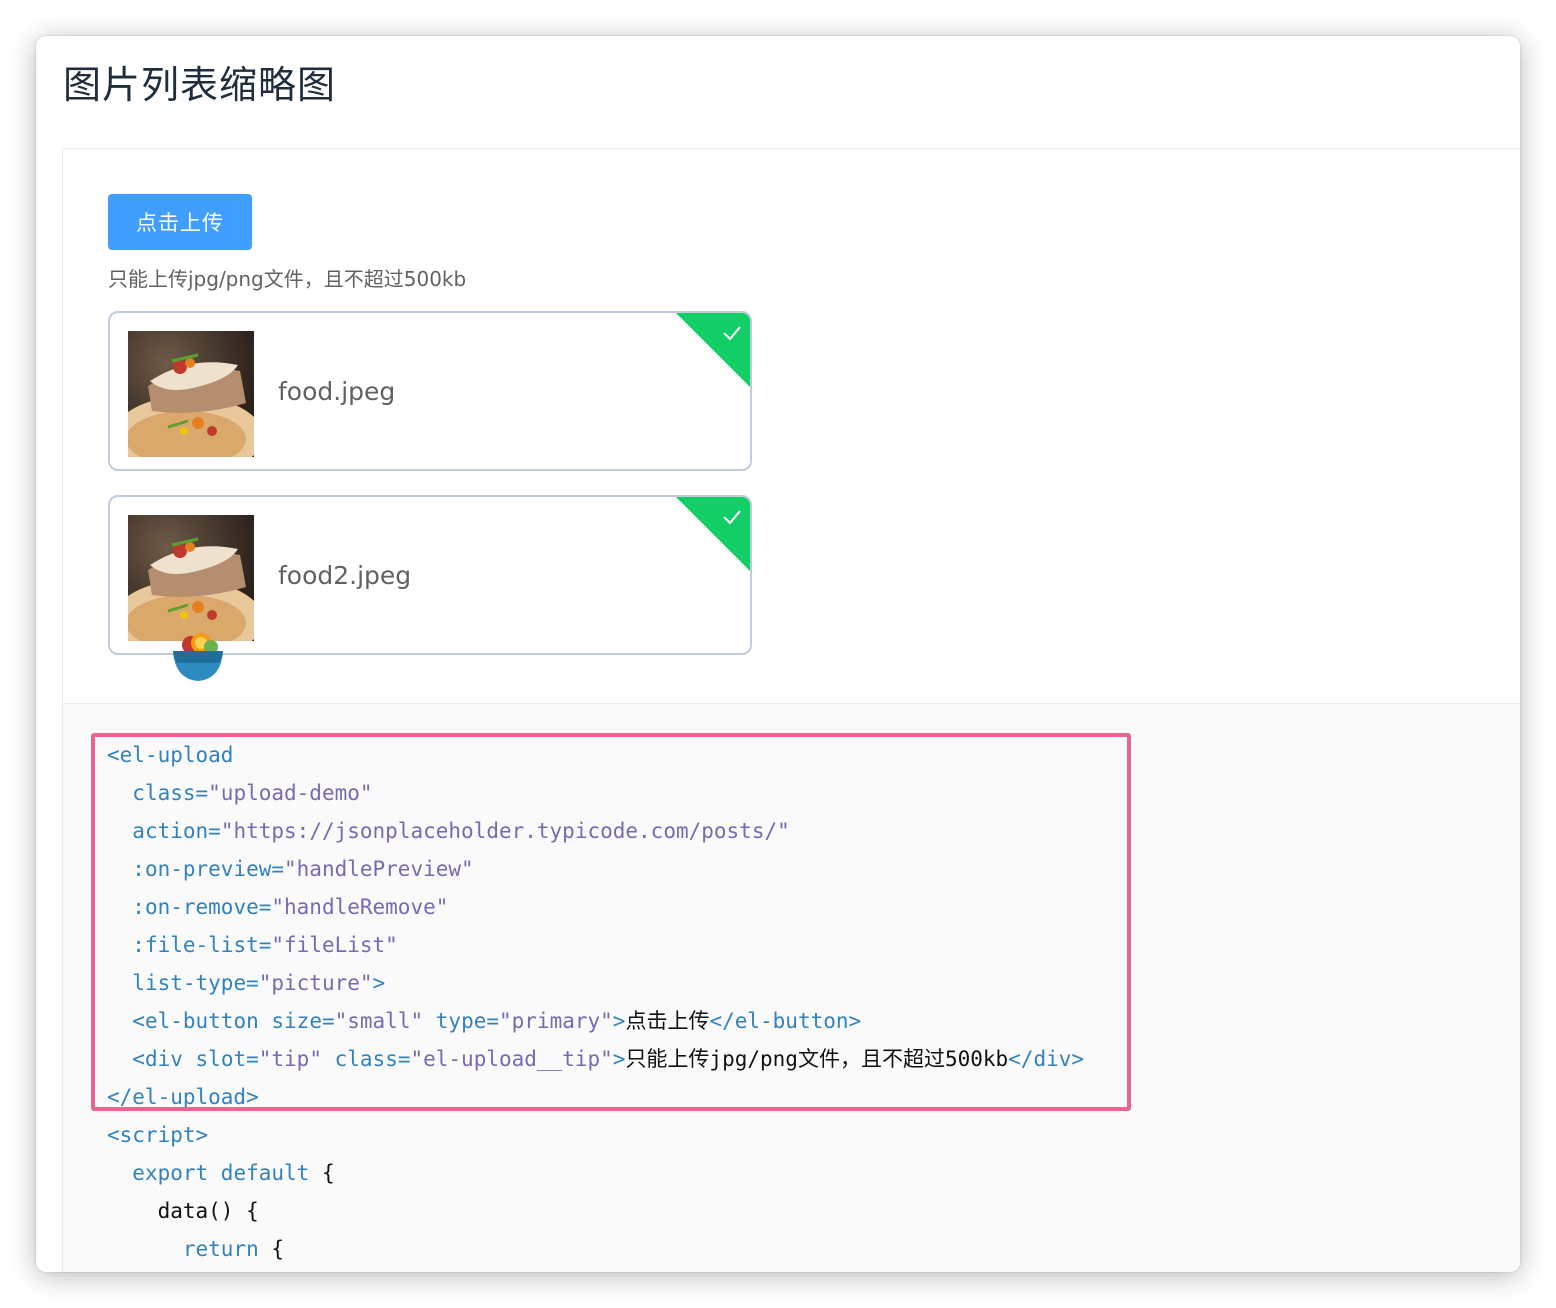 The height and width of the screenshot is (1308, 1556). What do you see at coordinates (200, 85) in the screenshot?
I see `page-title: 图片列表缩略图` at bounding box center [200, 85].